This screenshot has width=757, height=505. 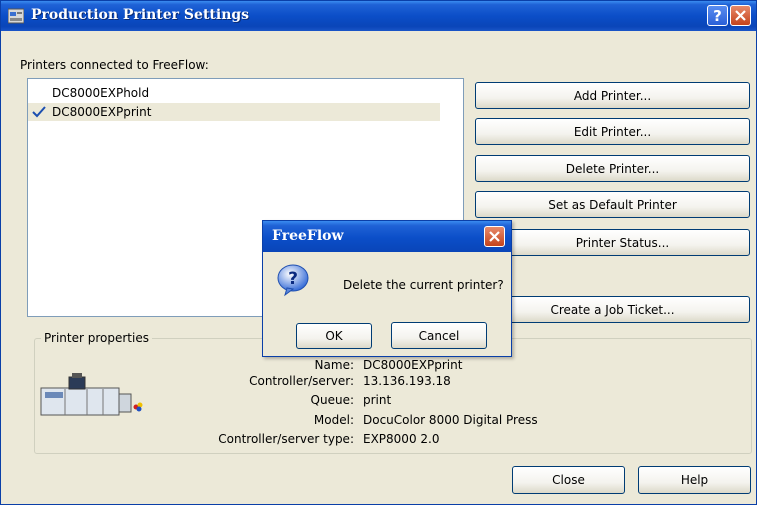 I want to click on close-button: Close, so click(x=568, y=480).